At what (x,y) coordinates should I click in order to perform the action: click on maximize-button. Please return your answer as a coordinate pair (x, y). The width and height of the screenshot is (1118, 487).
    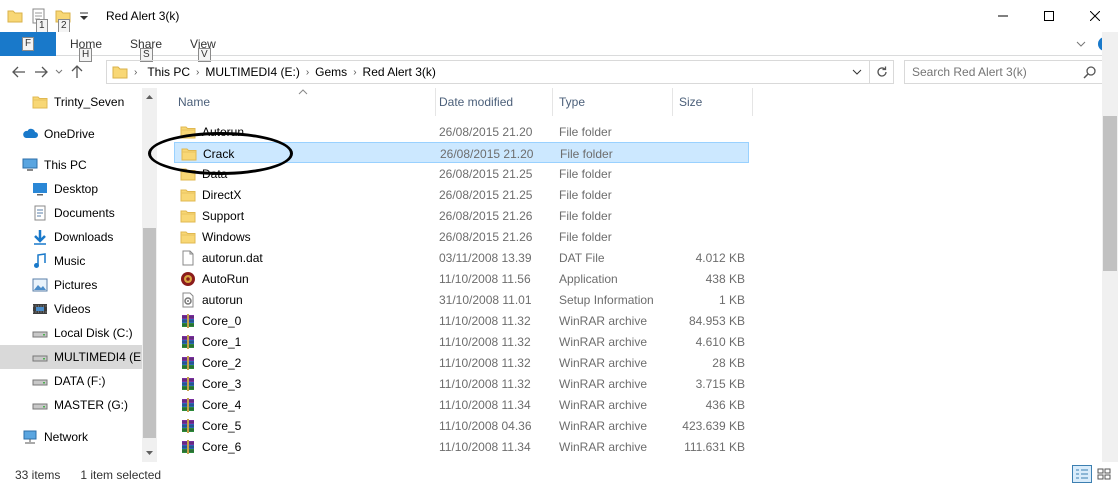
    Looking at the image, I should click on (1049, 16).